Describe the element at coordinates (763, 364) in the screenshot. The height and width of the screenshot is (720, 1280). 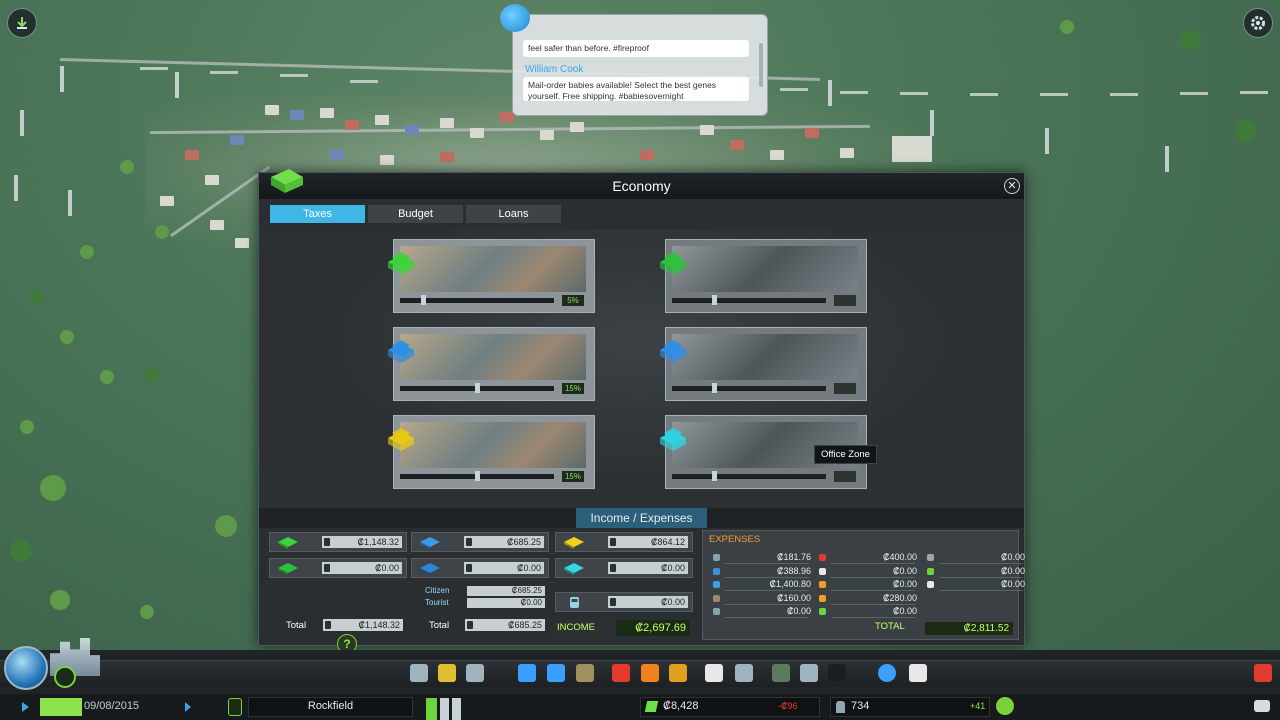
I see `tax-card-commercial-high` at that location.